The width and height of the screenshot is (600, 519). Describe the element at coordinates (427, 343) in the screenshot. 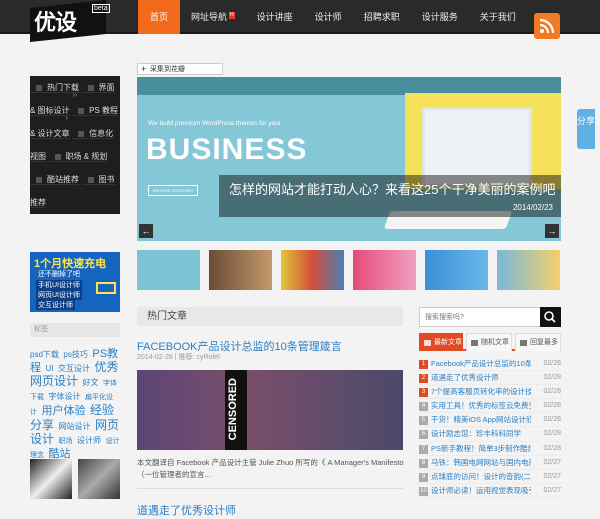

I see `list-icon` at that location.